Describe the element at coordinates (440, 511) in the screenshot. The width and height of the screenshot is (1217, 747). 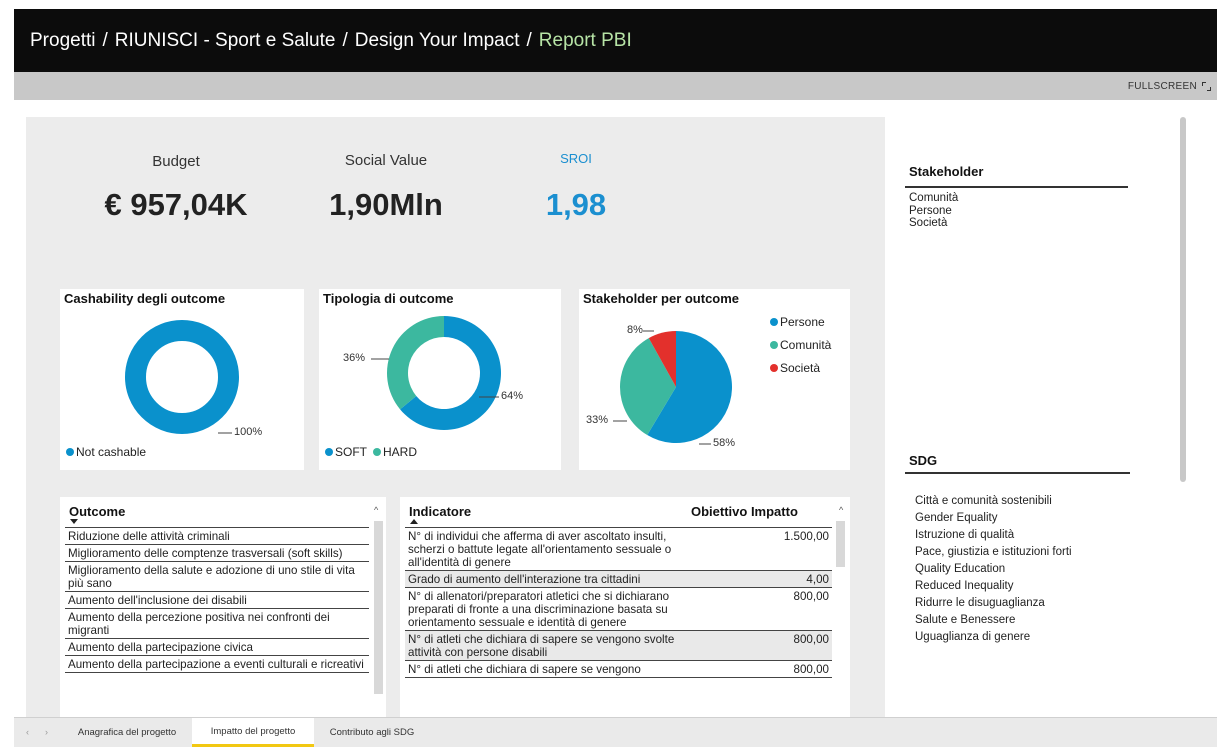
I see `indicator-header: Indicatore` at that location.